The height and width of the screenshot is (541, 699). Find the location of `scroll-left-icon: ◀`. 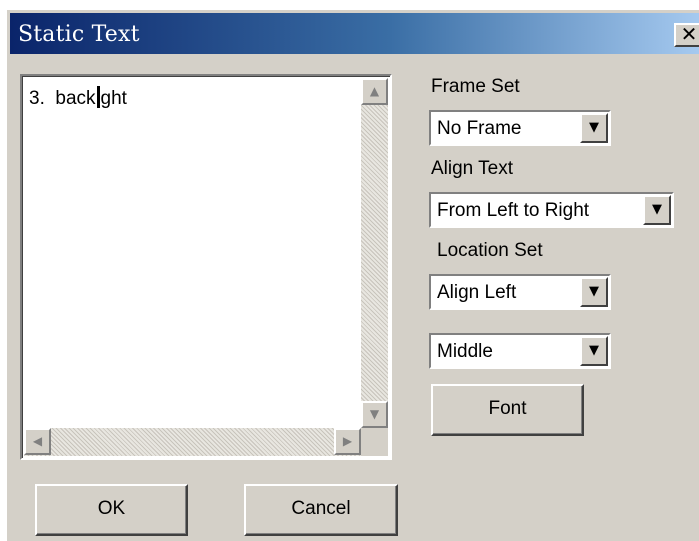

scroll-left-icon: ◀ is located at coordinates (37, 441).